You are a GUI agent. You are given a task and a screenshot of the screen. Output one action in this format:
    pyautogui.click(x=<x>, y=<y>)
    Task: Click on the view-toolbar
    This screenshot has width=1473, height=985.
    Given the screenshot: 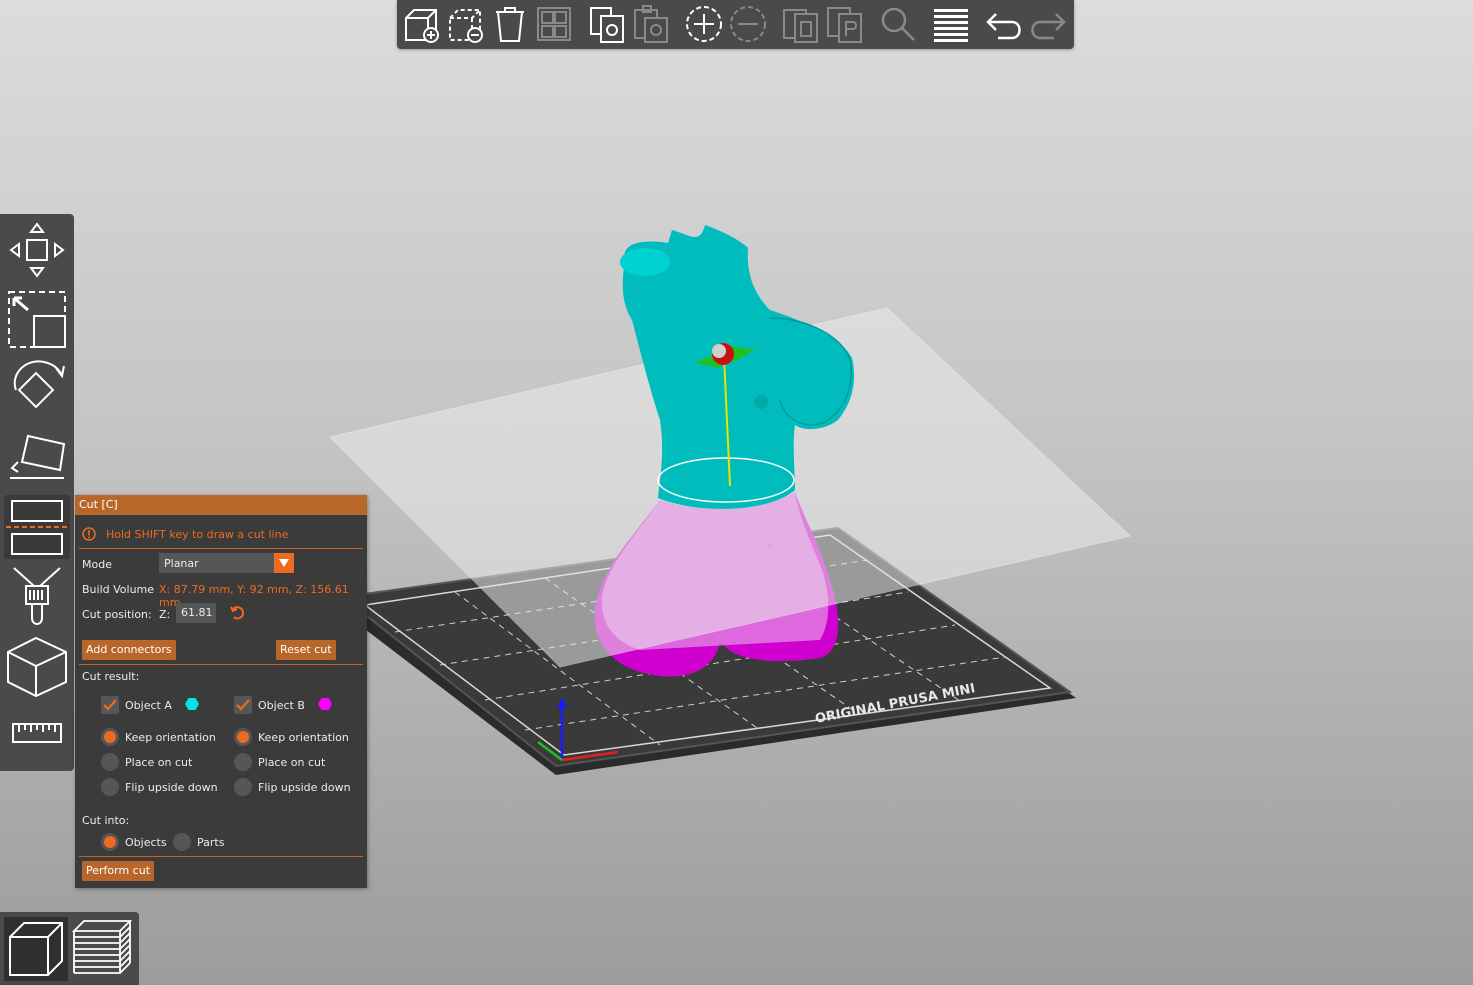 What is the action you would take?
    pyautogui.click(x=69, y=948)
    